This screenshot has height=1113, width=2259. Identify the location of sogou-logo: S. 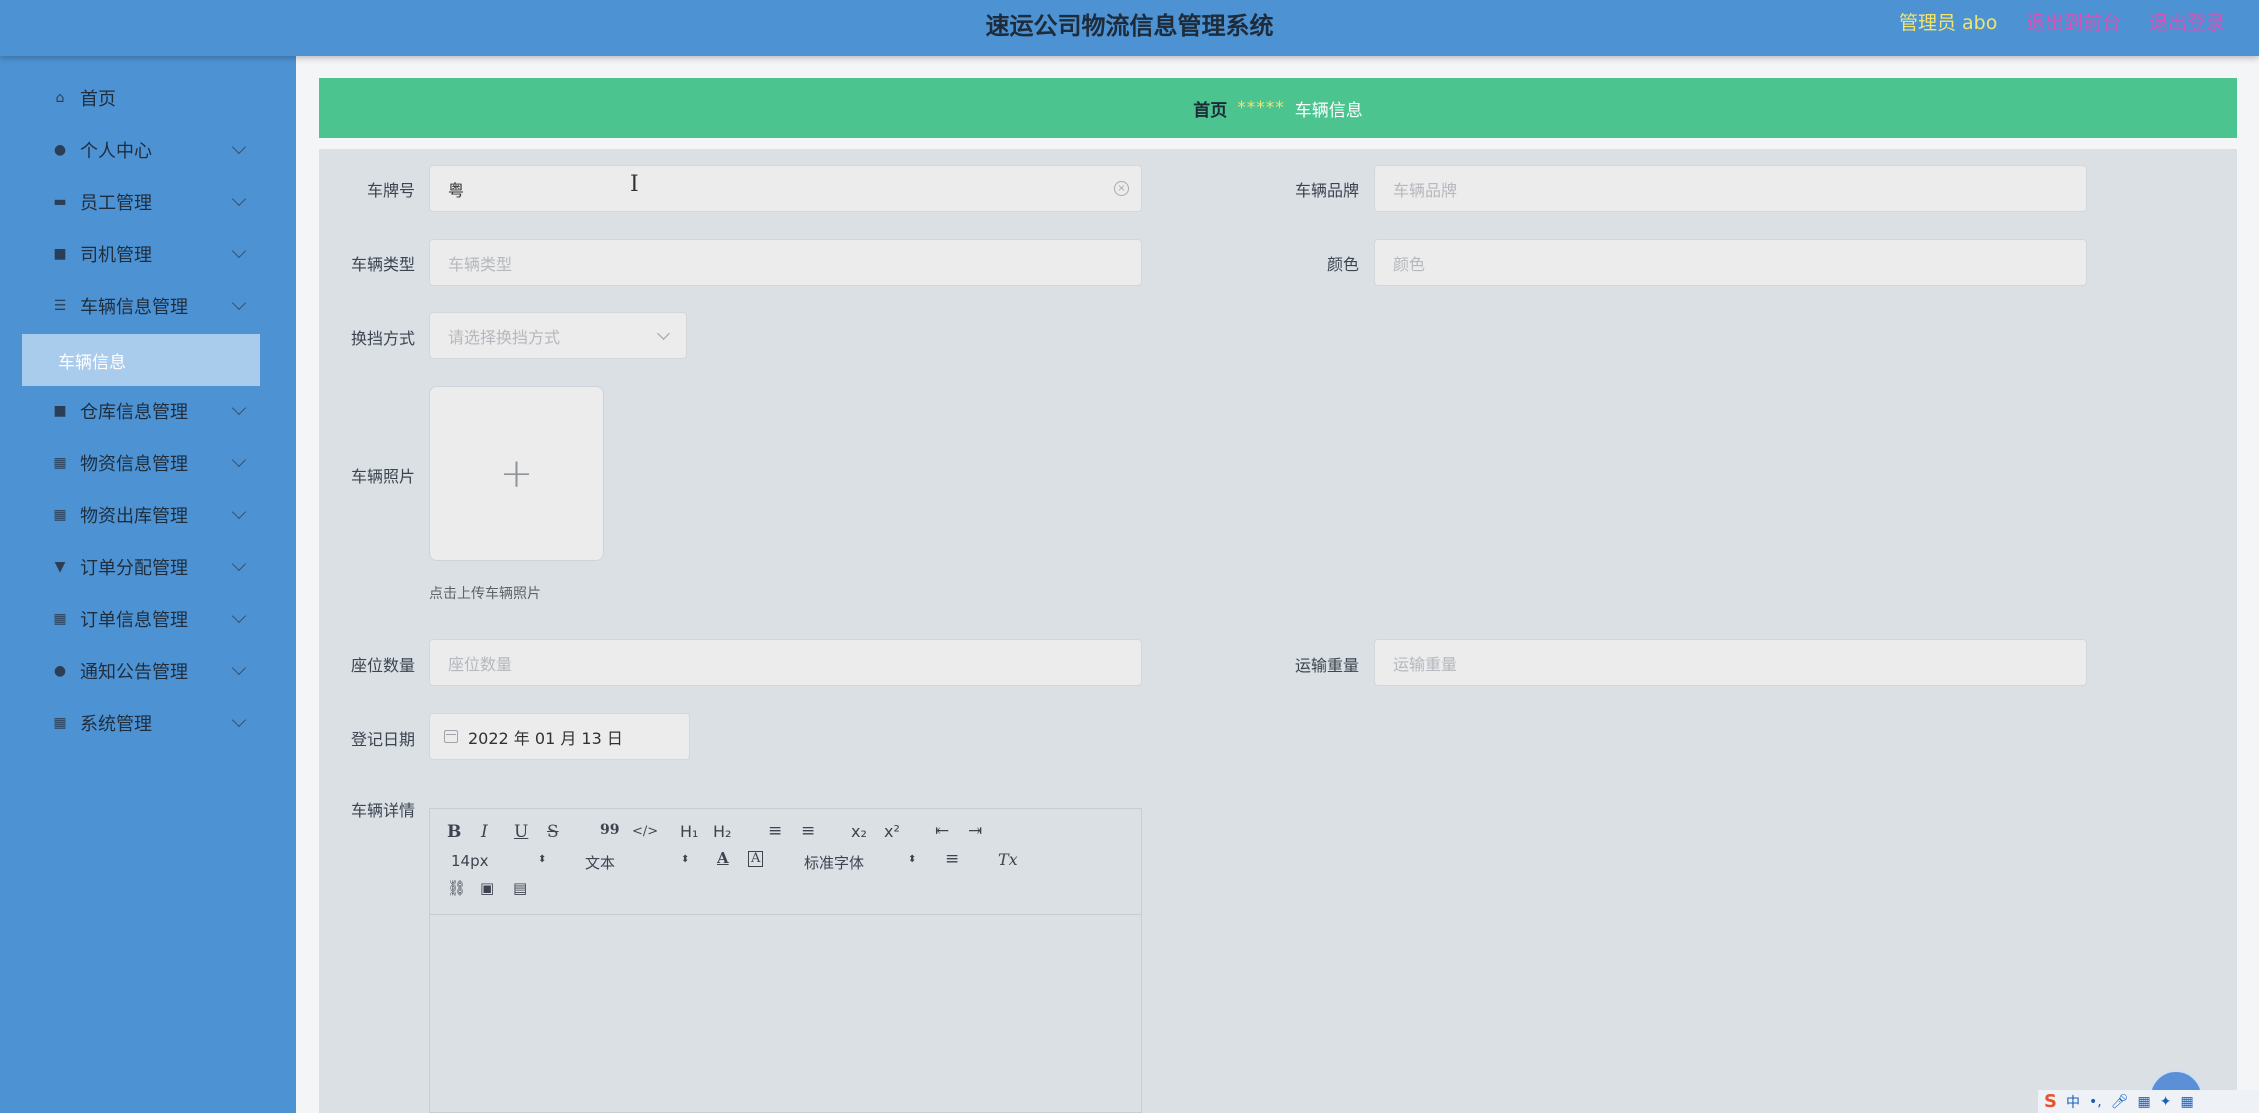
(2050, 1101).